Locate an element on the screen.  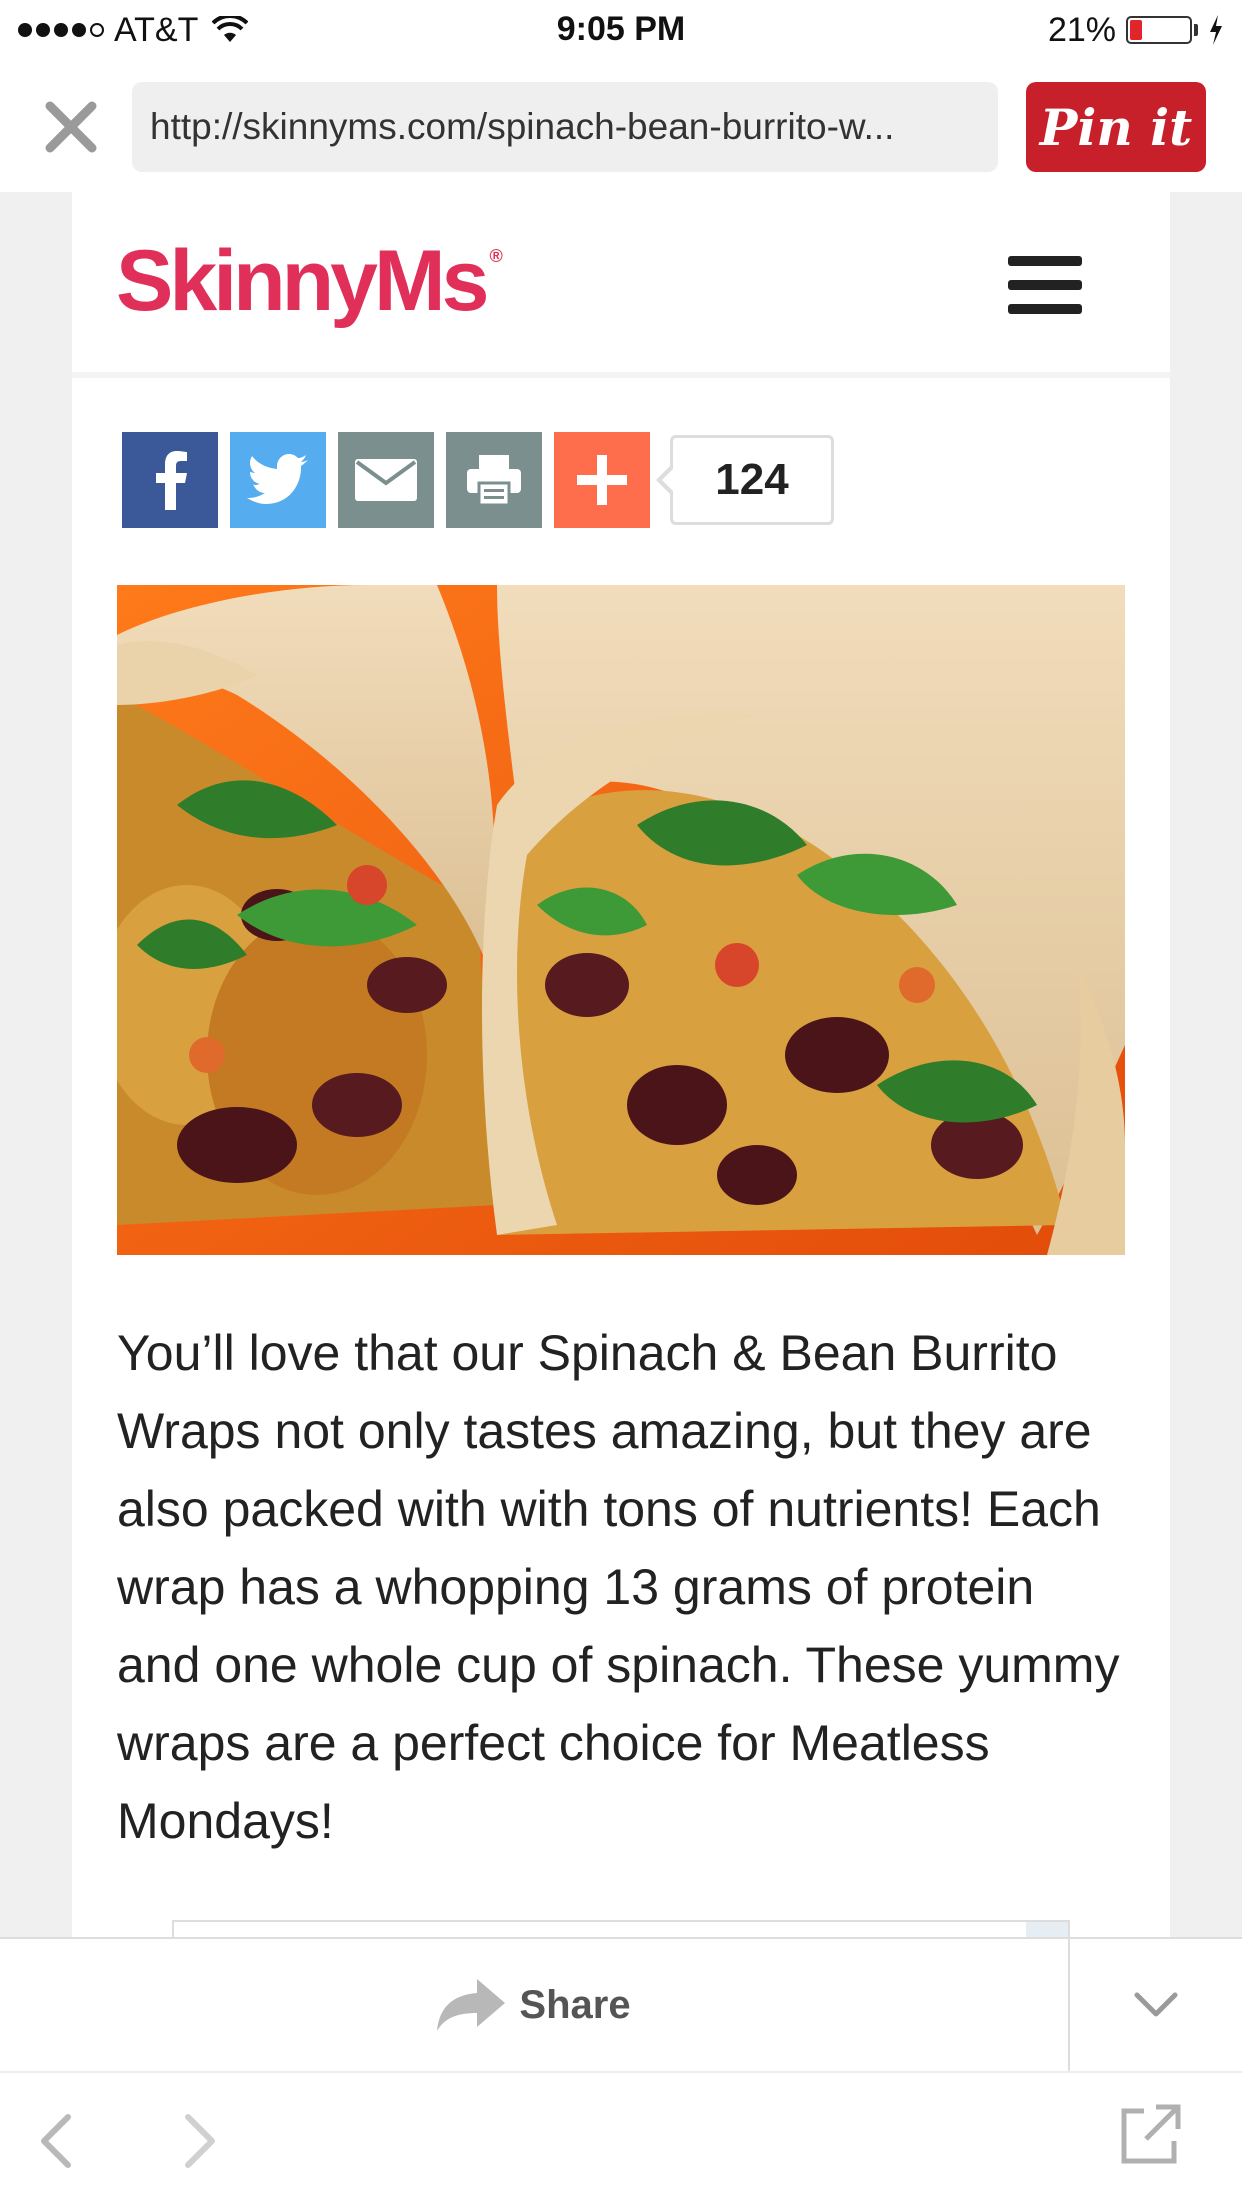
status-bar: AT&T 9:05 PM 21% is located at coordinates (621, 31).